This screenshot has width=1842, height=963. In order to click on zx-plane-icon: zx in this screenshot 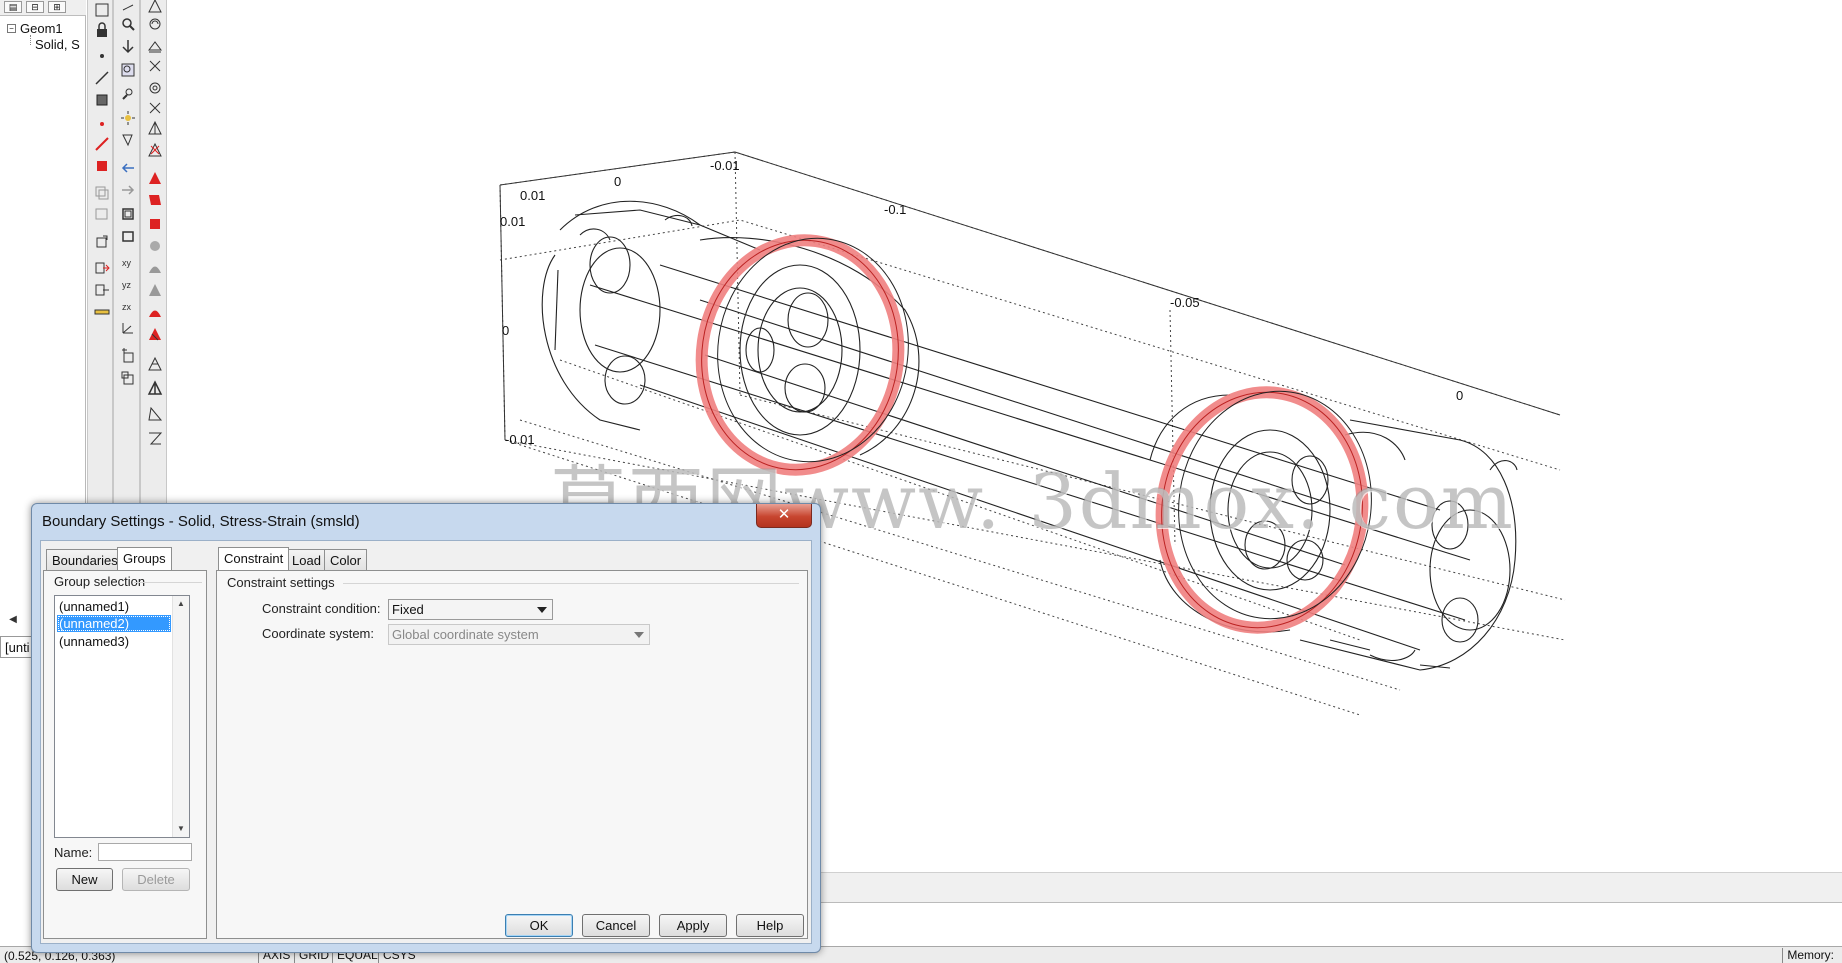, I will do `click(128, 306)`.